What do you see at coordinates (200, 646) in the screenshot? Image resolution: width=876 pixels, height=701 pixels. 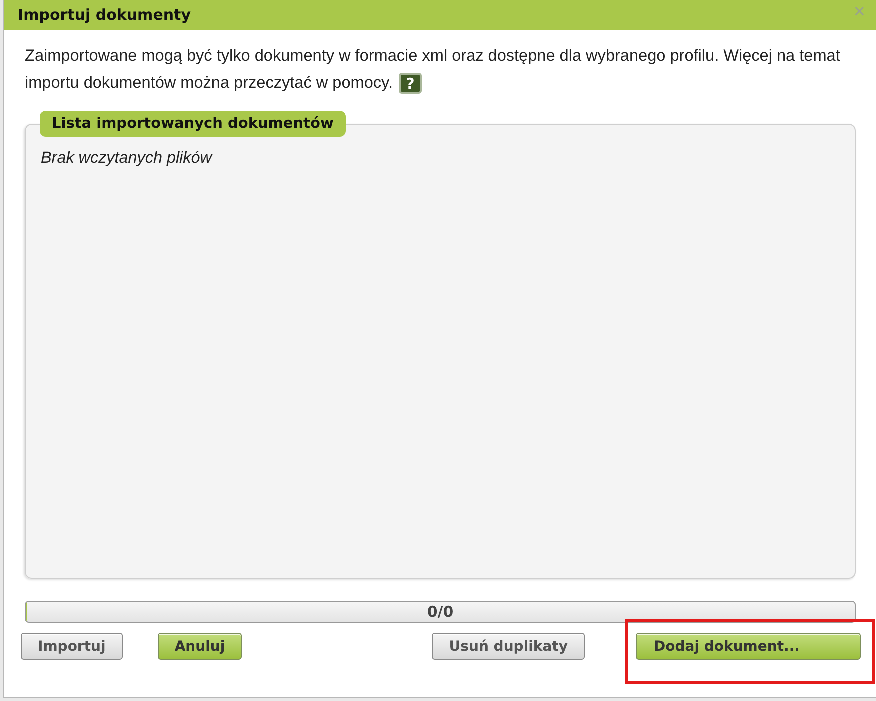 I see `dialog-button: Anuluj` at bounding box center [200, 646].